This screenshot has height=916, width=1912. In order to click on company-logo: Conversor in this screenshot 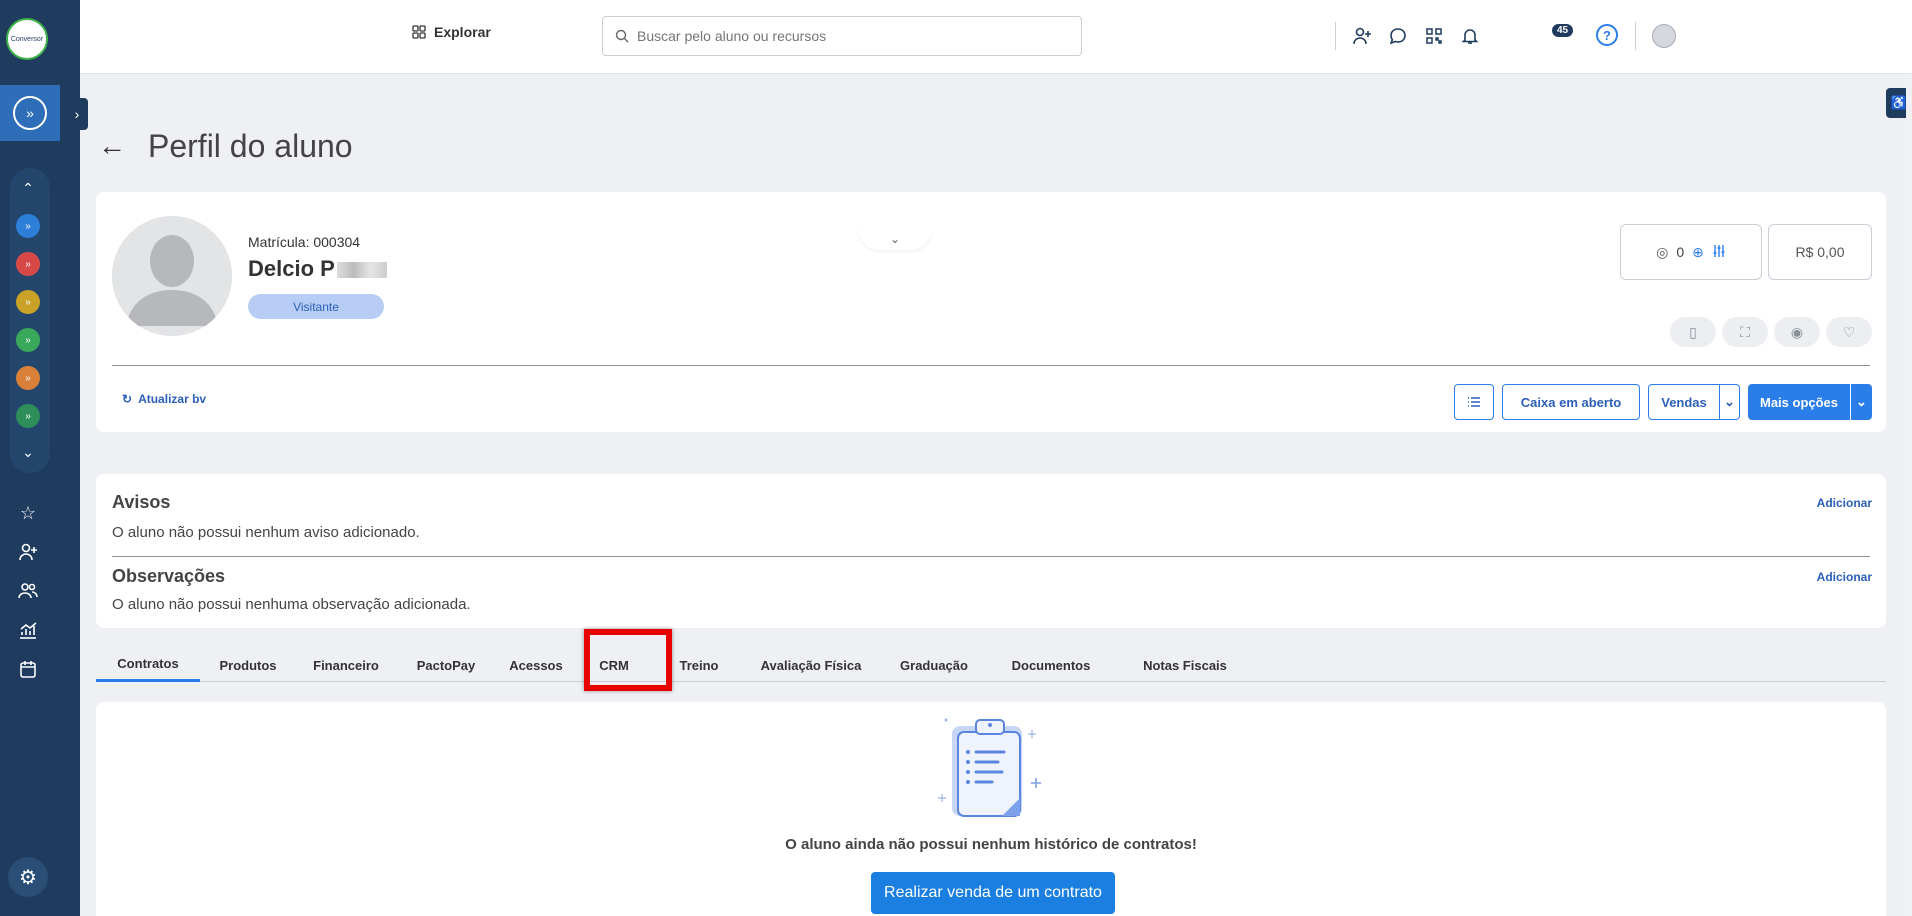, I will do `click(27, 39)`.